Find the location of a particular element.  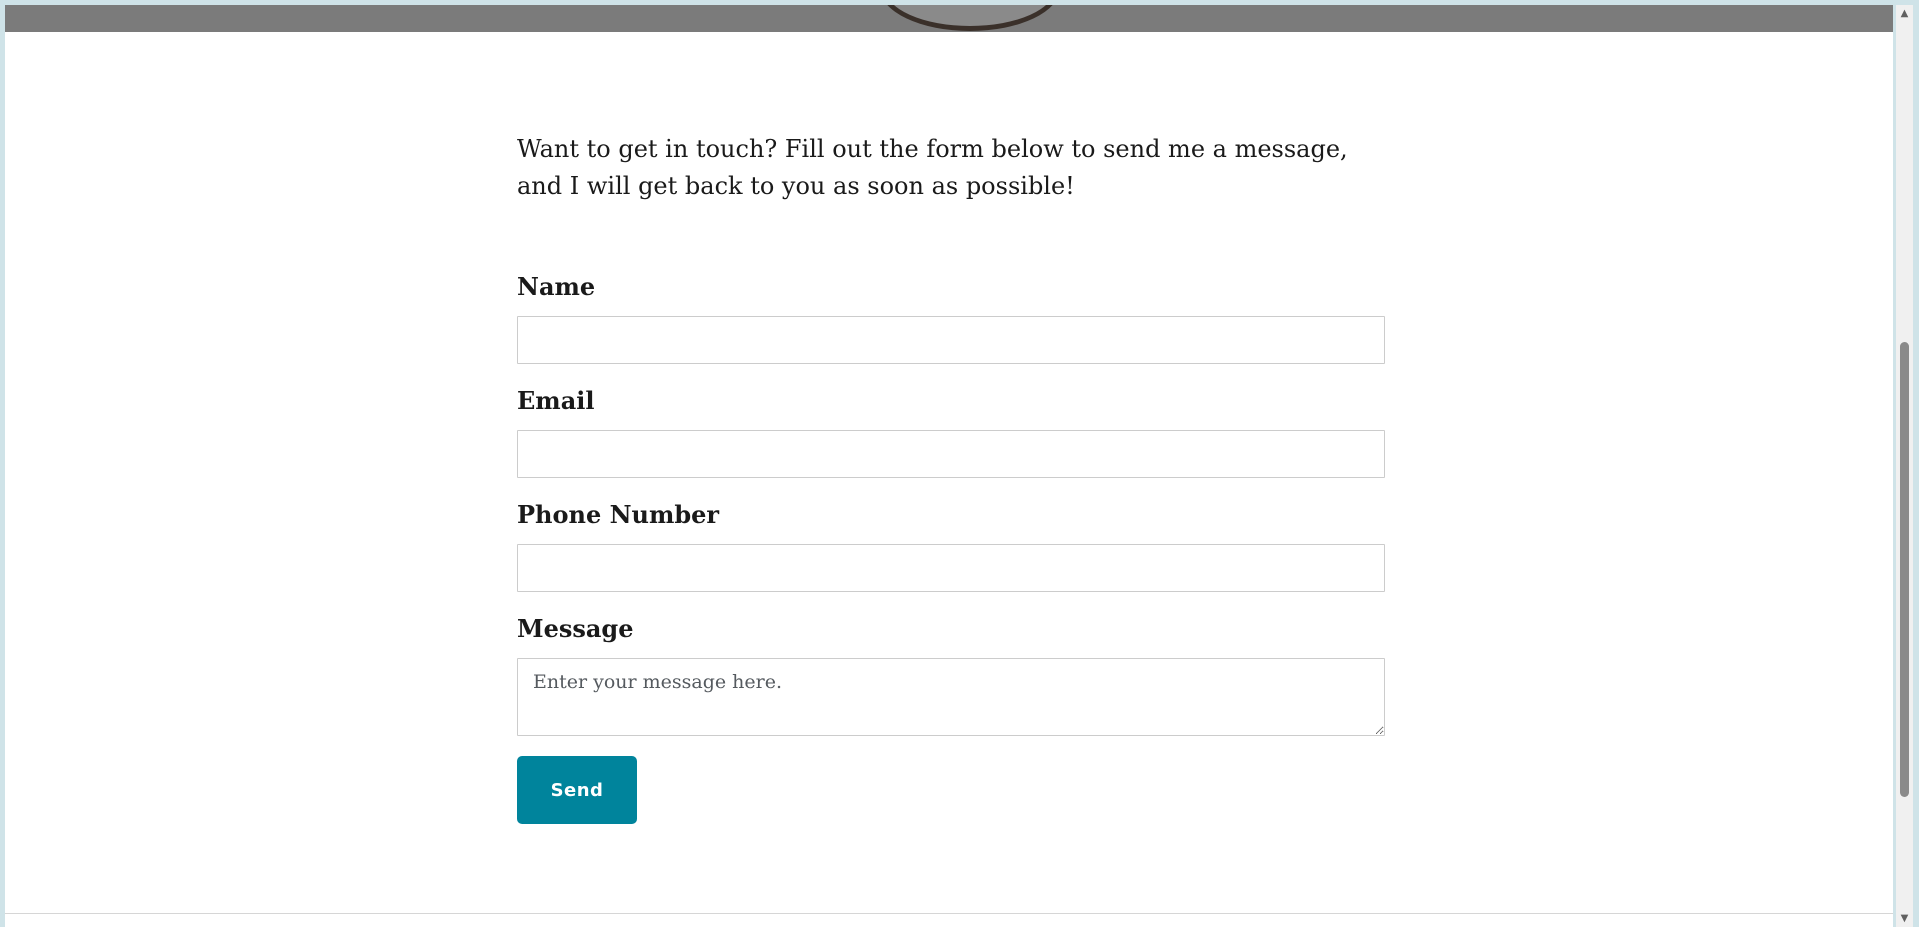

hero-image-strip is located at coordinates (949, 18).